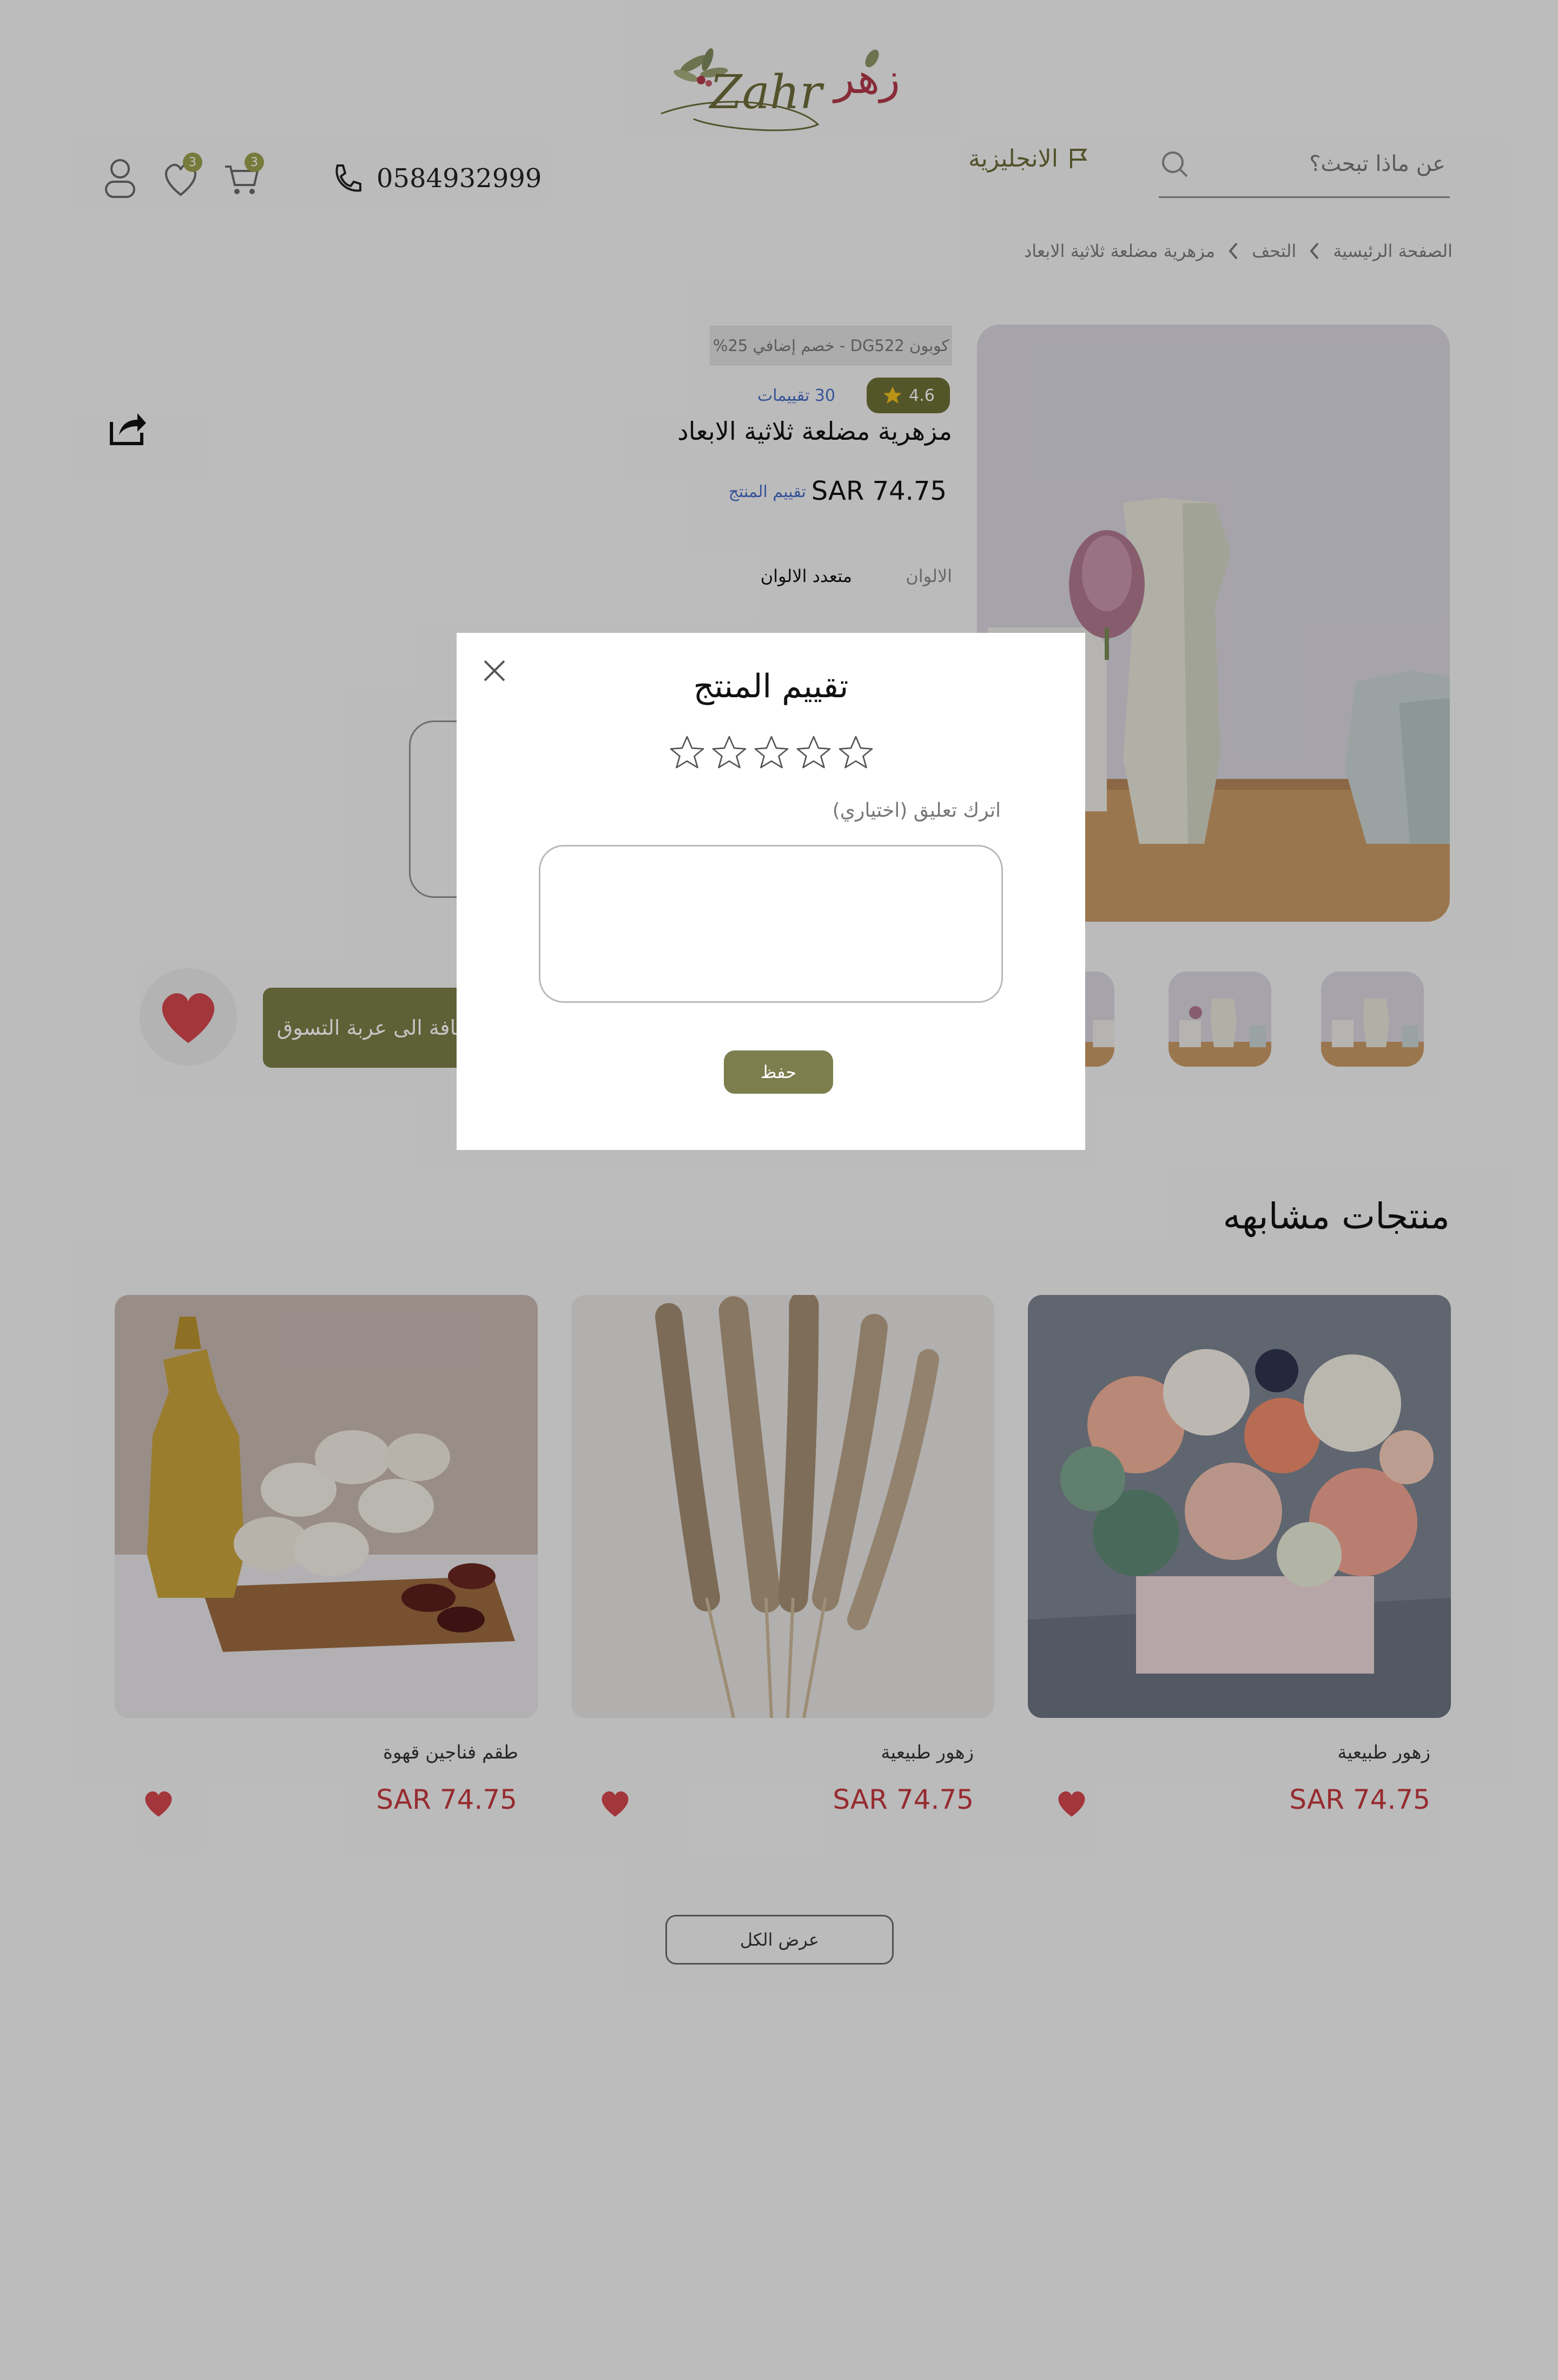  What do you see at coordinates (771, 686) in the screenshot?
I see `modal-title: تقييم المنتج` at bounding box center [771, 686].